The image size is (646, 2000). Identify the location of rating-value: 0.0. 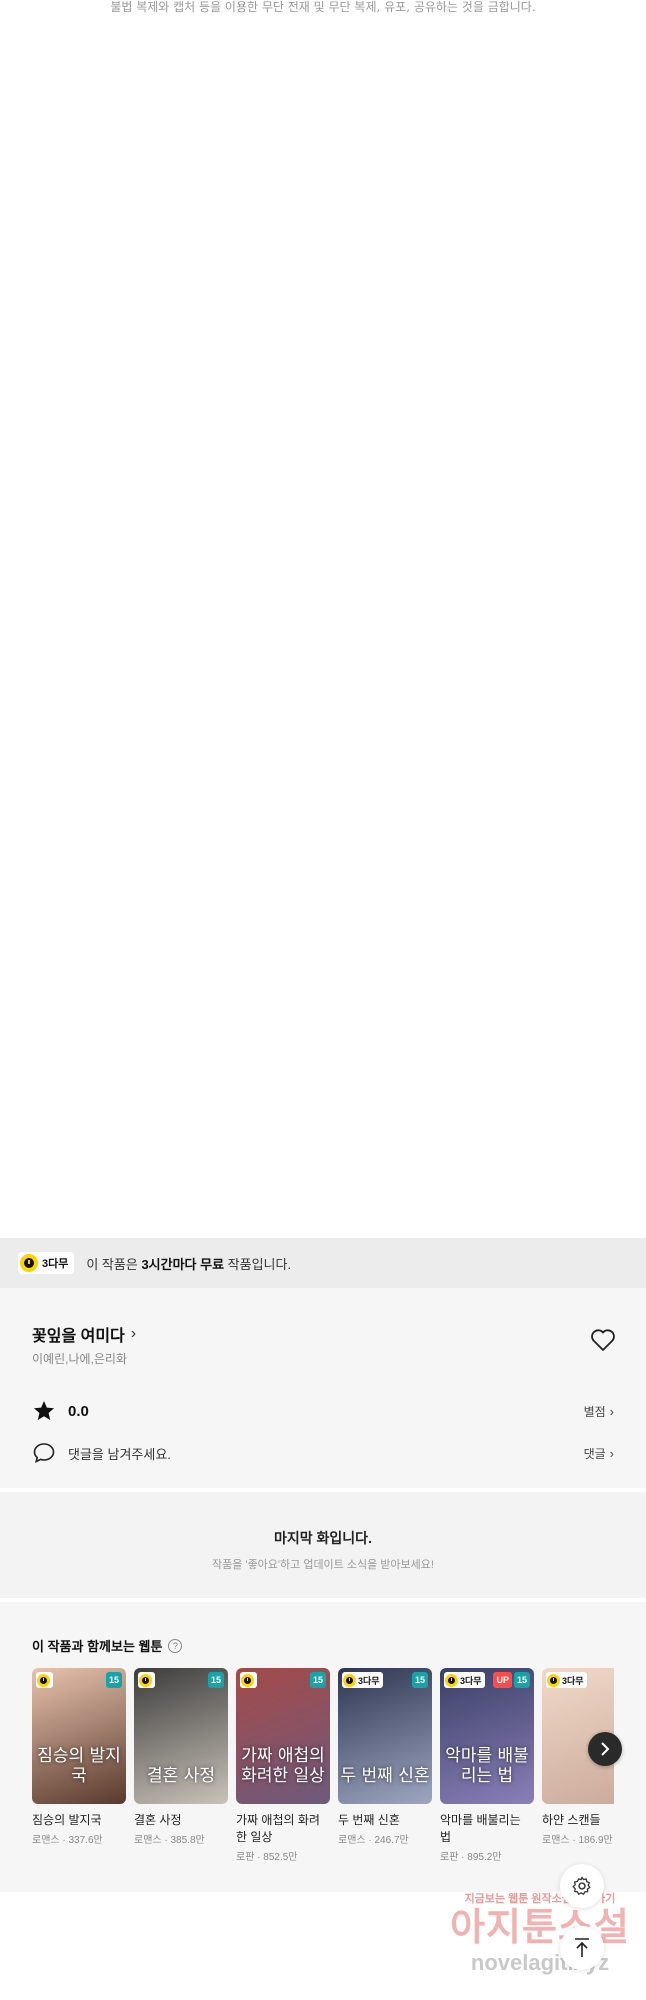
(78, 1411).